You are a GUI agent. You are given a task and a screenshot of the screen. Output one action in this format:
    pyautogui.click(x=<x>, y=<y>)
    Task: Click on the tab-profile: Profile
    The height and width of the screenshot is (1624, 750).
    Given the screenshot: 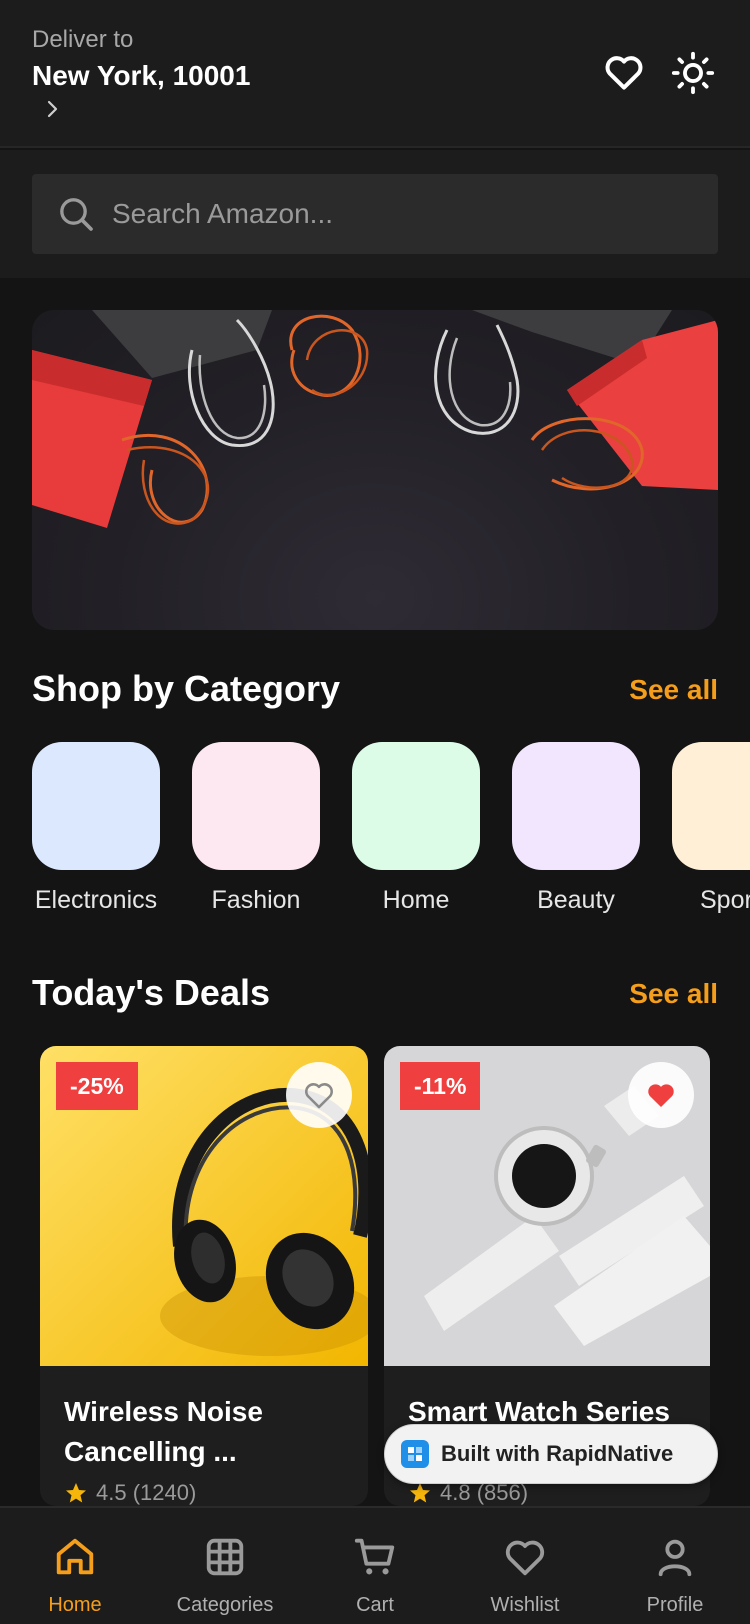 What is the action you would take?
    pyautogui.click(x=675, y=1566)
    